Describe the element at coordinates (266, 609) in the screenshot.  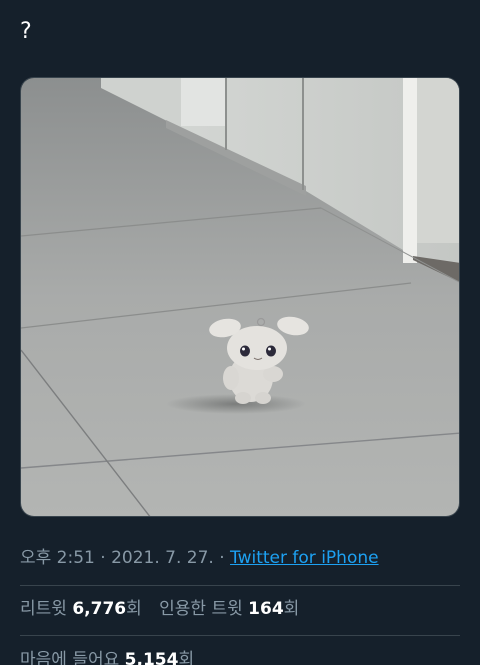
I see `quotes-count: 164` at that location.